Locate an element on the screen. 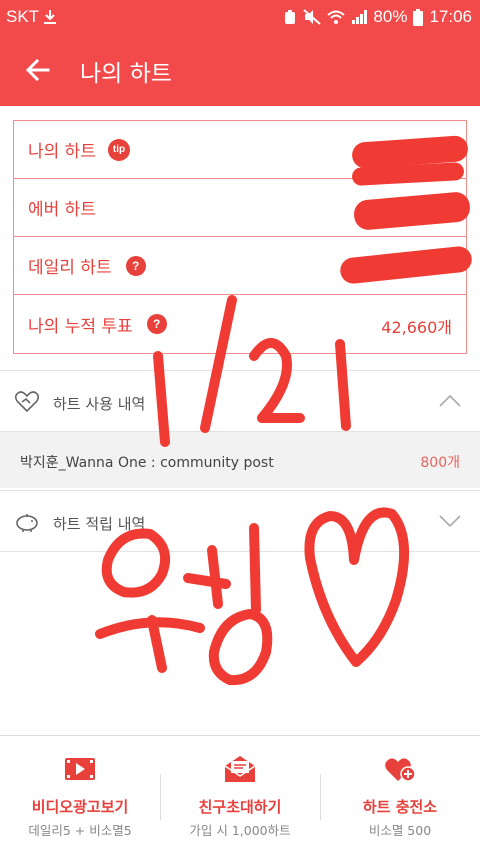  section-label: 하트 사용 내역 is located at coordinates (99, 404).